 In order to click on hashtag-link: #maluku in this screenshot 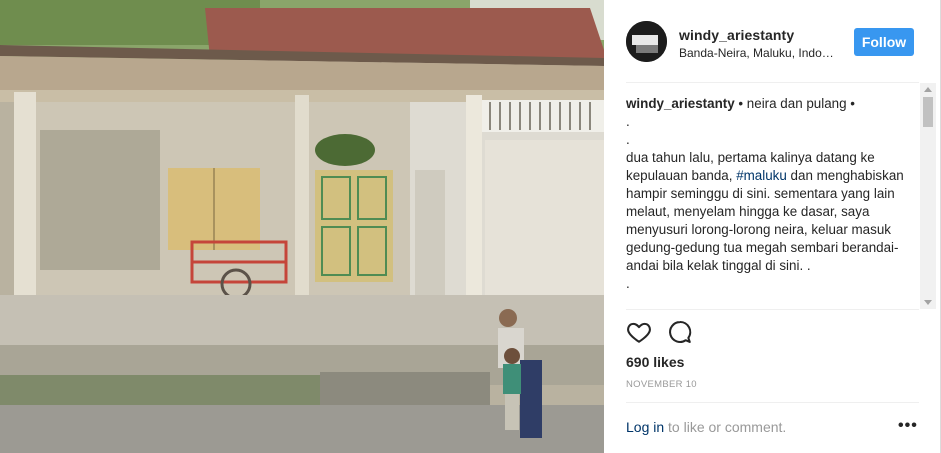, I will do `click(761, 175)`.